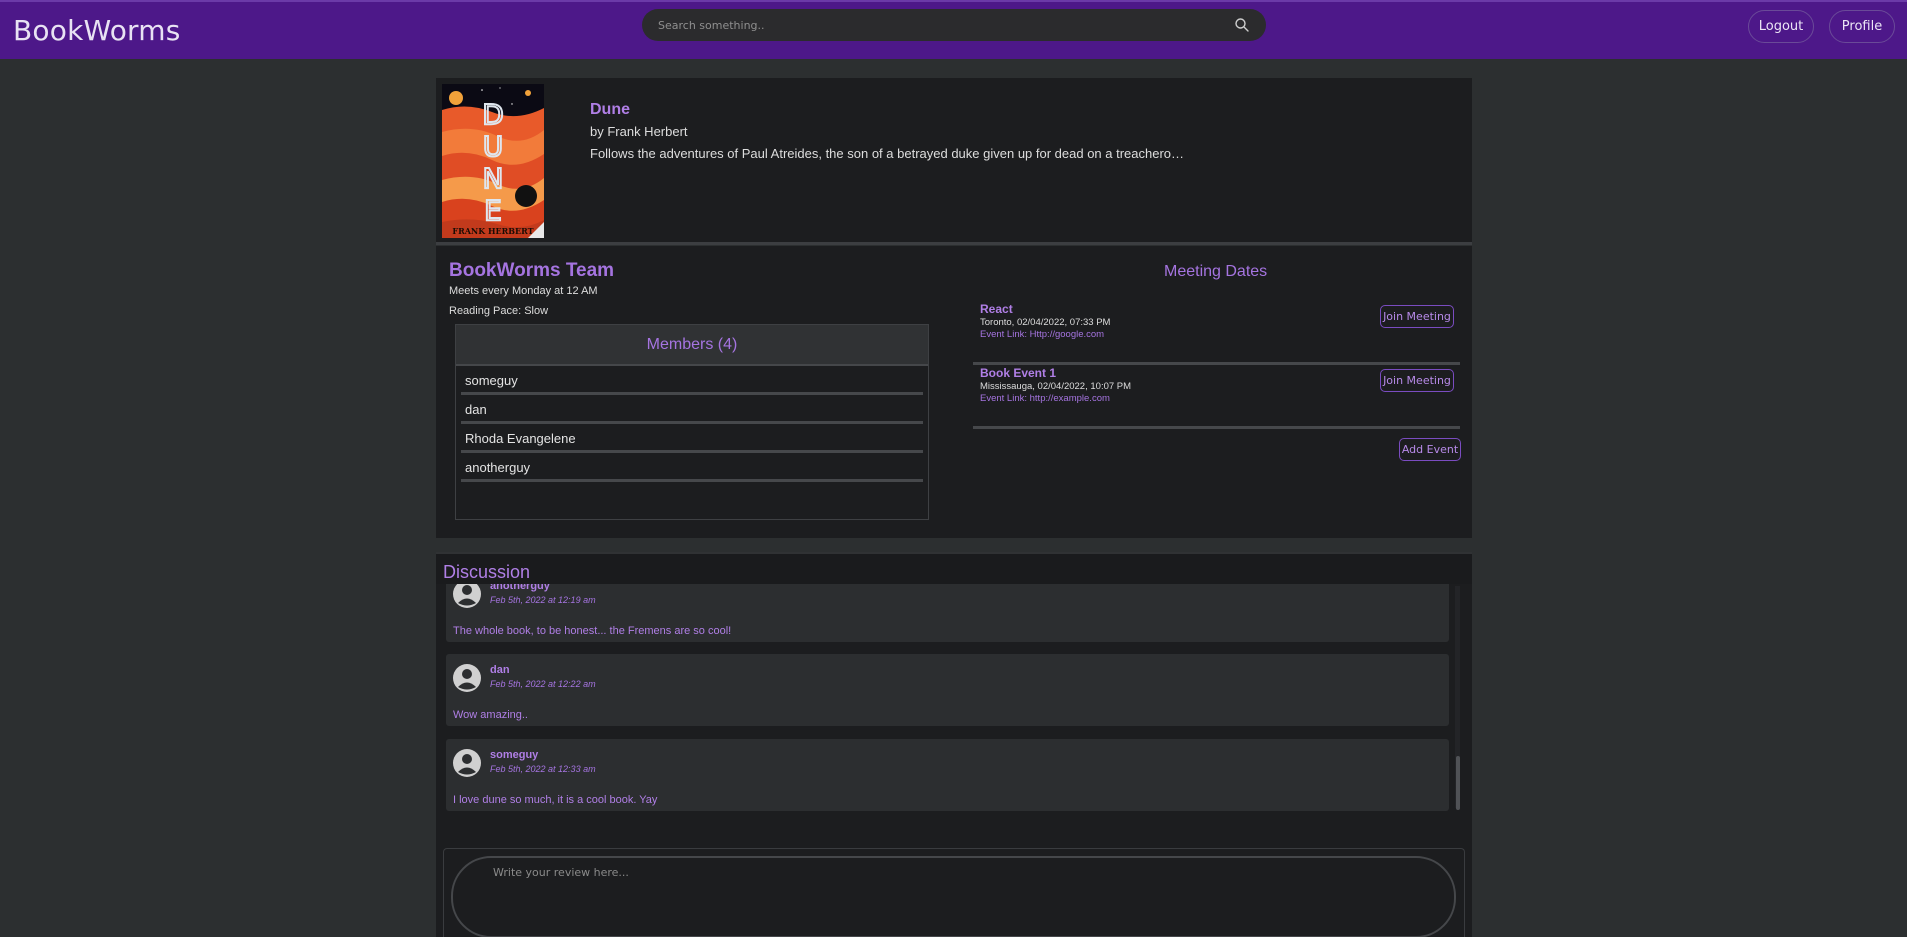 The height and width of the screenshot is (937, 1907). What do you see at coordinates (520, 588) in the screenshot?
I see `comment-author: anotherguy` at bounding box center [520, 588].